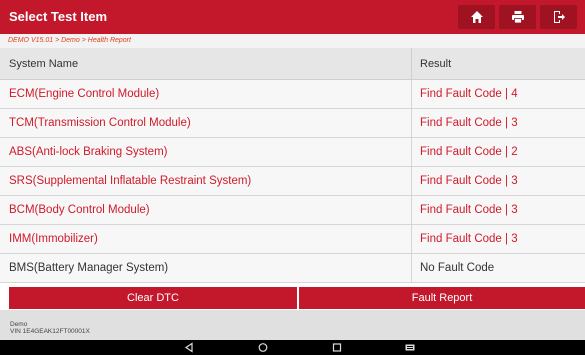  Describe the element at coordinates (457, 268) in the screenshot. I see `result-value: No Fault Code` at that location.